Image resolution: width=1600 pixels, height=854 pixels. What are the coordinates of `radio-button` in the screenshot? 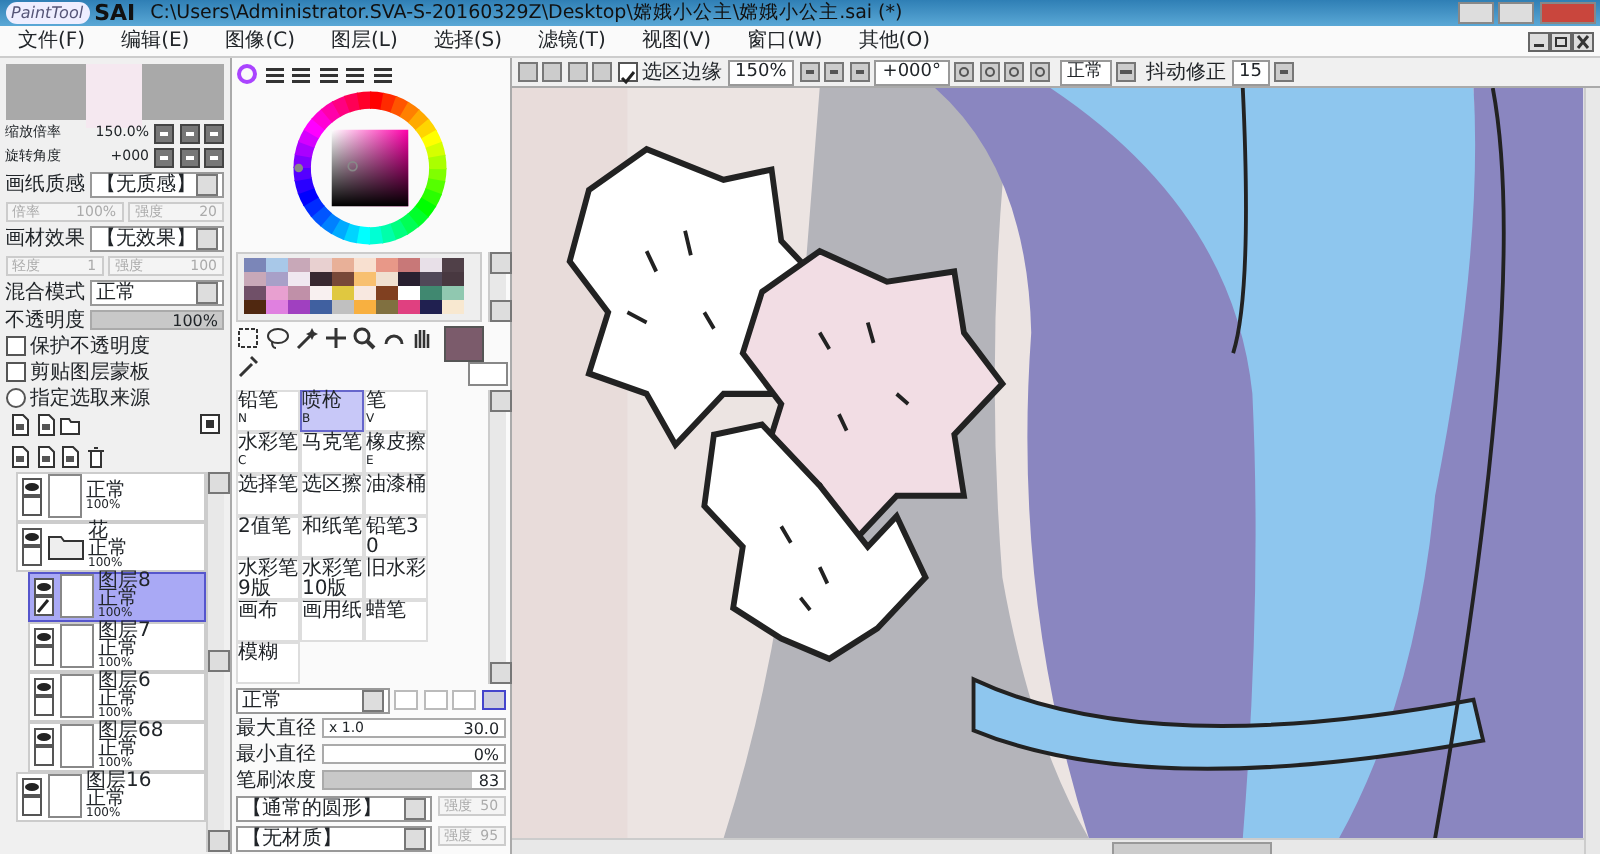 It's located at (15, 398).